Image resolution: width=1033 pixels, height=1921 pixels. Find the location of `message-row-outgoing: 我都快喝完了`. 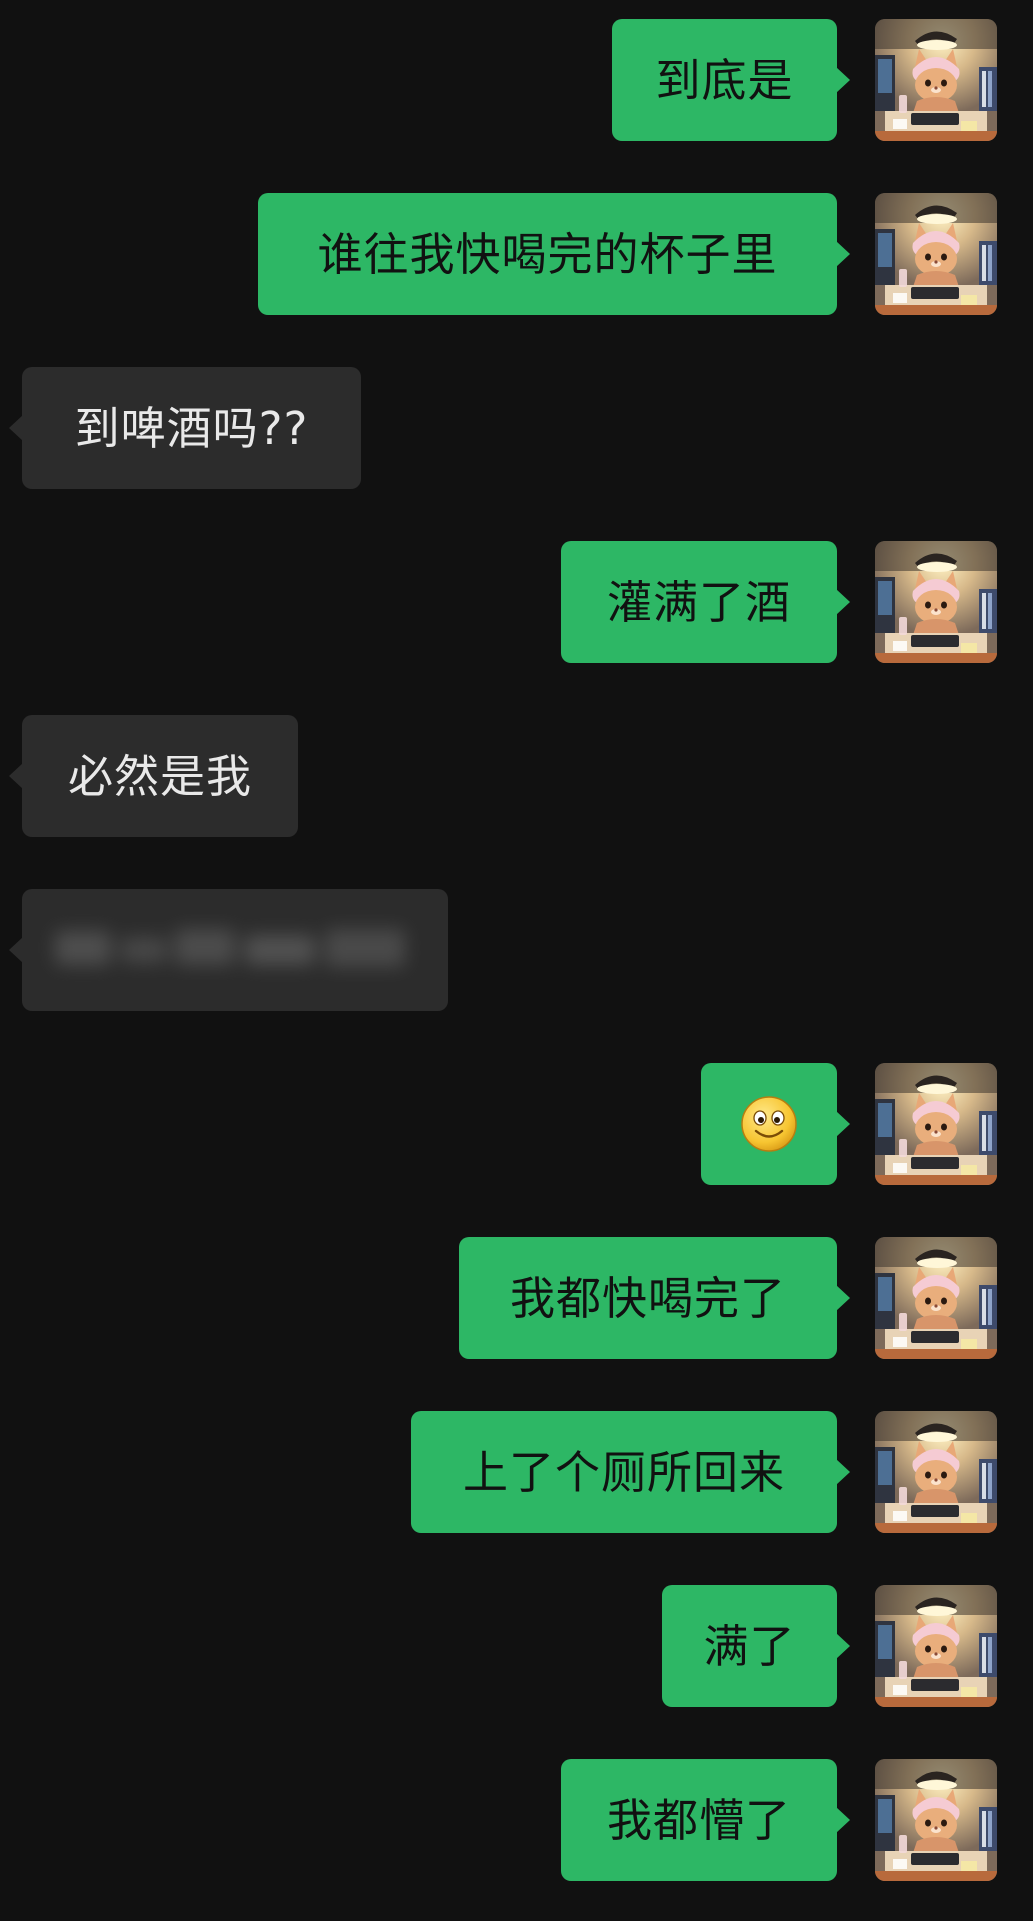

message-row-outgoing: 我都快喝完了 is located at coordinates (516, 1298).